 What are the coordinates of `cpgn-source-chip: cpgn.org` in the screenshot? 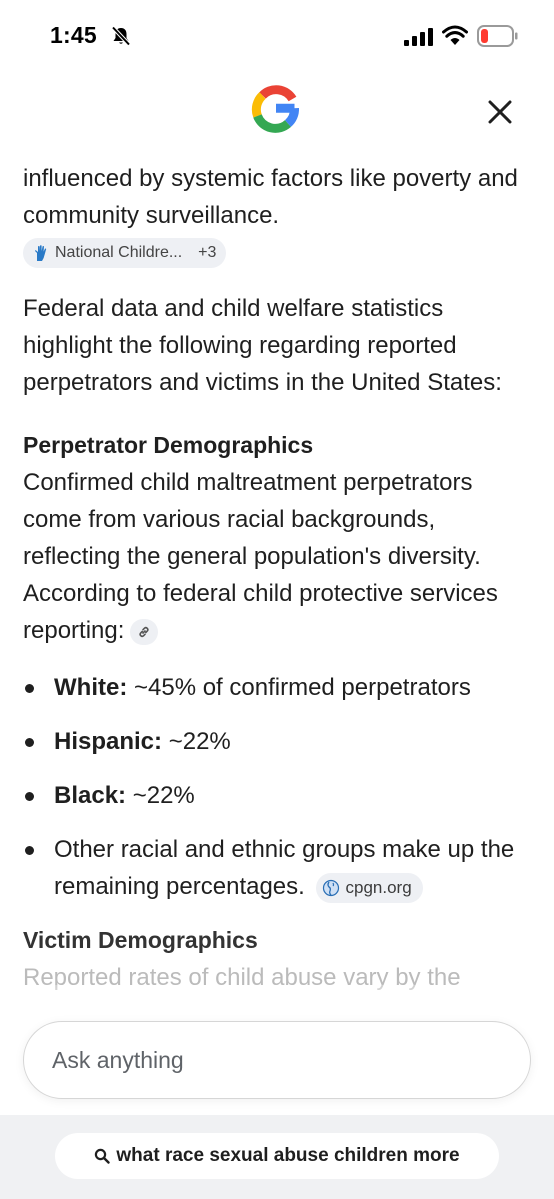 It's located at (369, 887).